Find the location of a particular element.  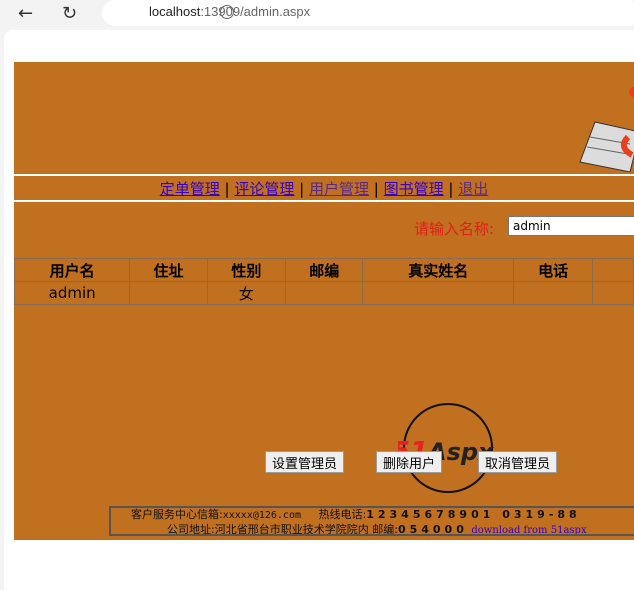

col-username: 用户名 is located at coordinates (72, 270).